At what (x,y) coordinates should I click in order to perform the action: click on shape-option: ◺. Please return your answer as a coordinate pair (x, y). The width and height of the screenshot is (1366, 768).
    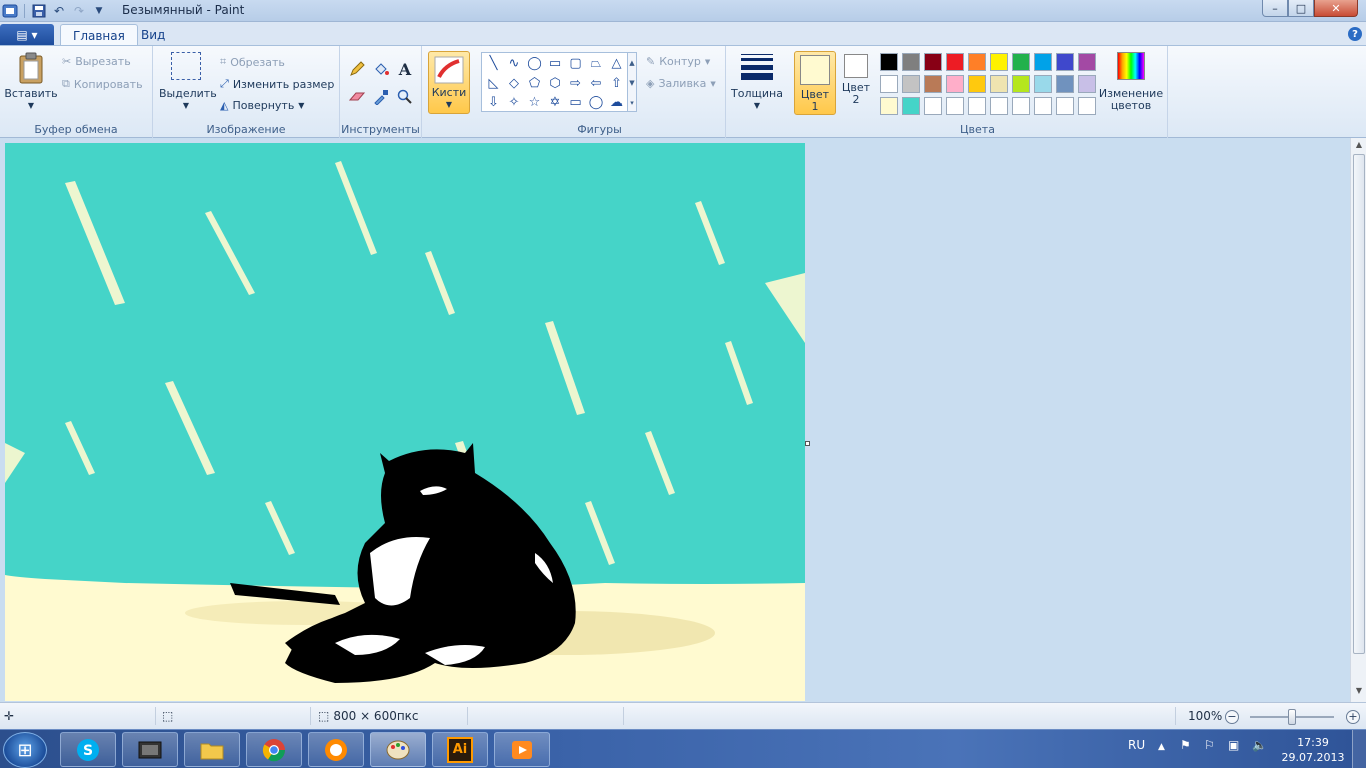
    Looking at the image, I should click on (493, 83).